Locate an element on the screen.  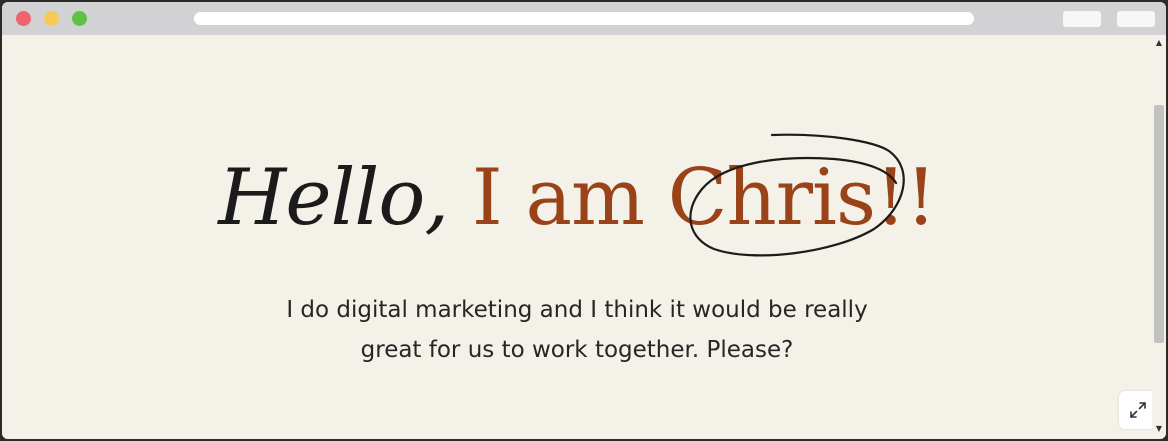
close-window-button is located at coordinates (23, 18).